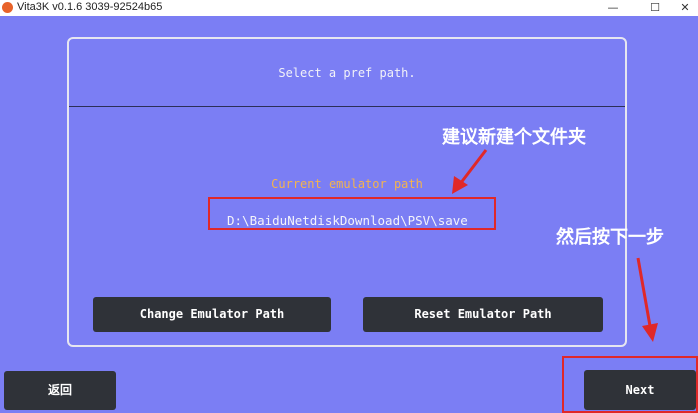 Image resolution: width=698 pixels, height=413 pixels. What do you see at coordinates (655, 8) in the screenshot?
I see `maximize-icon: ☐` at bounding box center [655, 8].